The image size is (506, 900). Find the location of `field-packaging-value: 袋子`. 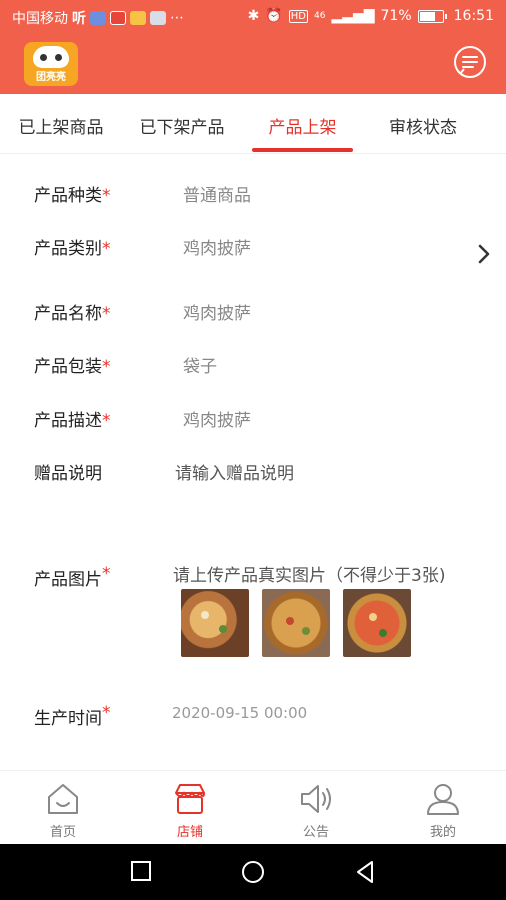

field-packaging-value: 袋子 is located at coordinates (200, 367).